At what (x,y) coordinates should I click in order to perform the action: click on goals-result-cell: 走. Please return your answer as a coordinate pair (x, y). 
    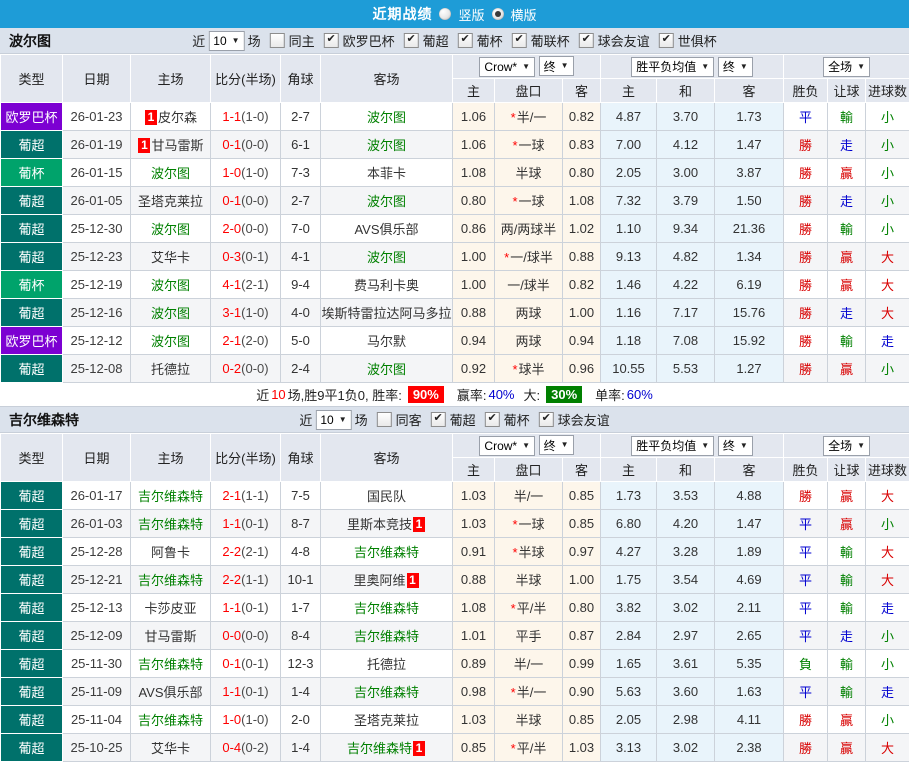
    Looking at the image, I should click on (887, 608).